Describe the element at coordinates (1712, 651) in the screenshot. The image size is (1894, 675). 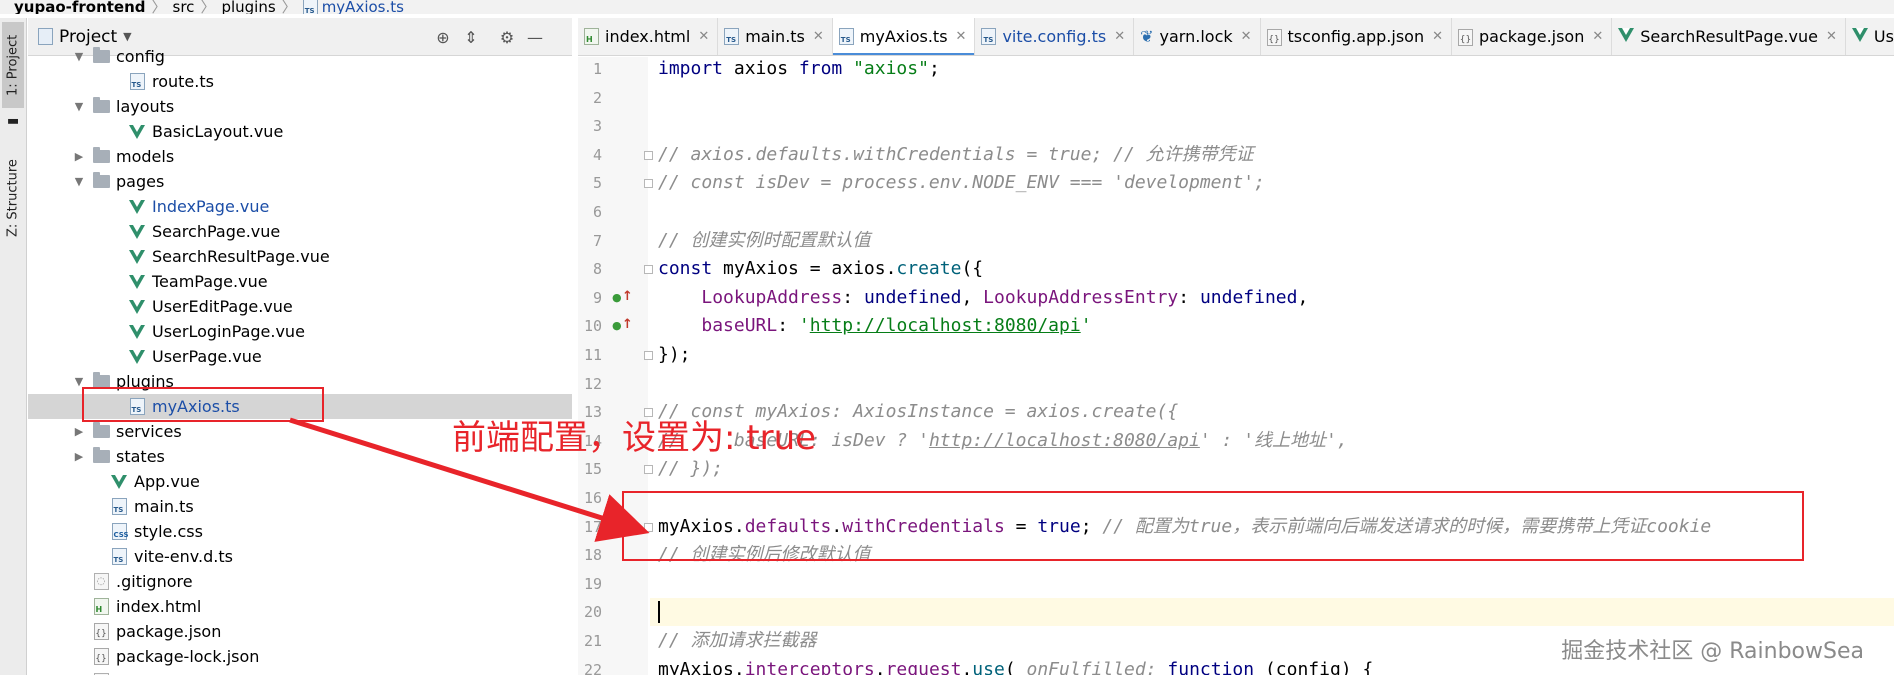
I see `watermark: 掘金技术社区 @ RainbowSea` at that location.